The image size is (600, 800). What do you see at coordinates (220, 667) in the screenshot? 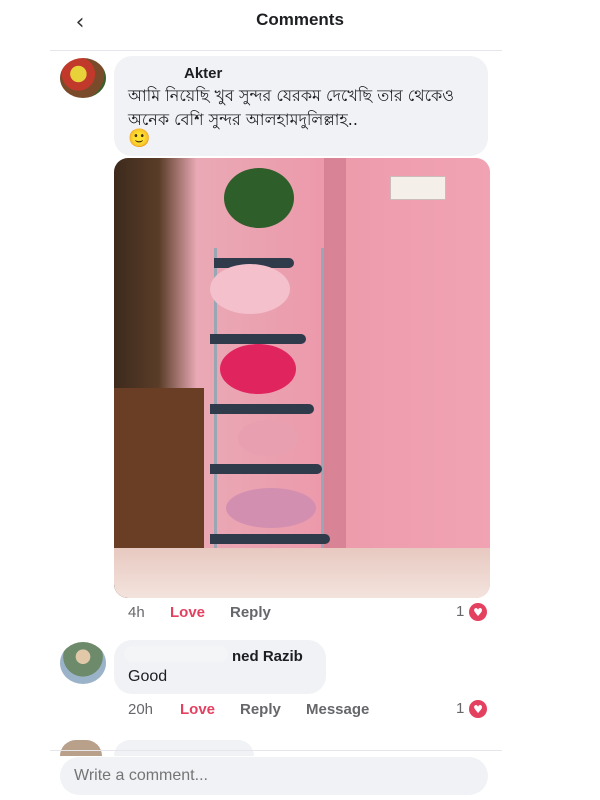
I see `comment-bubble: ned Razib Good` at bounding box center [220, 667].